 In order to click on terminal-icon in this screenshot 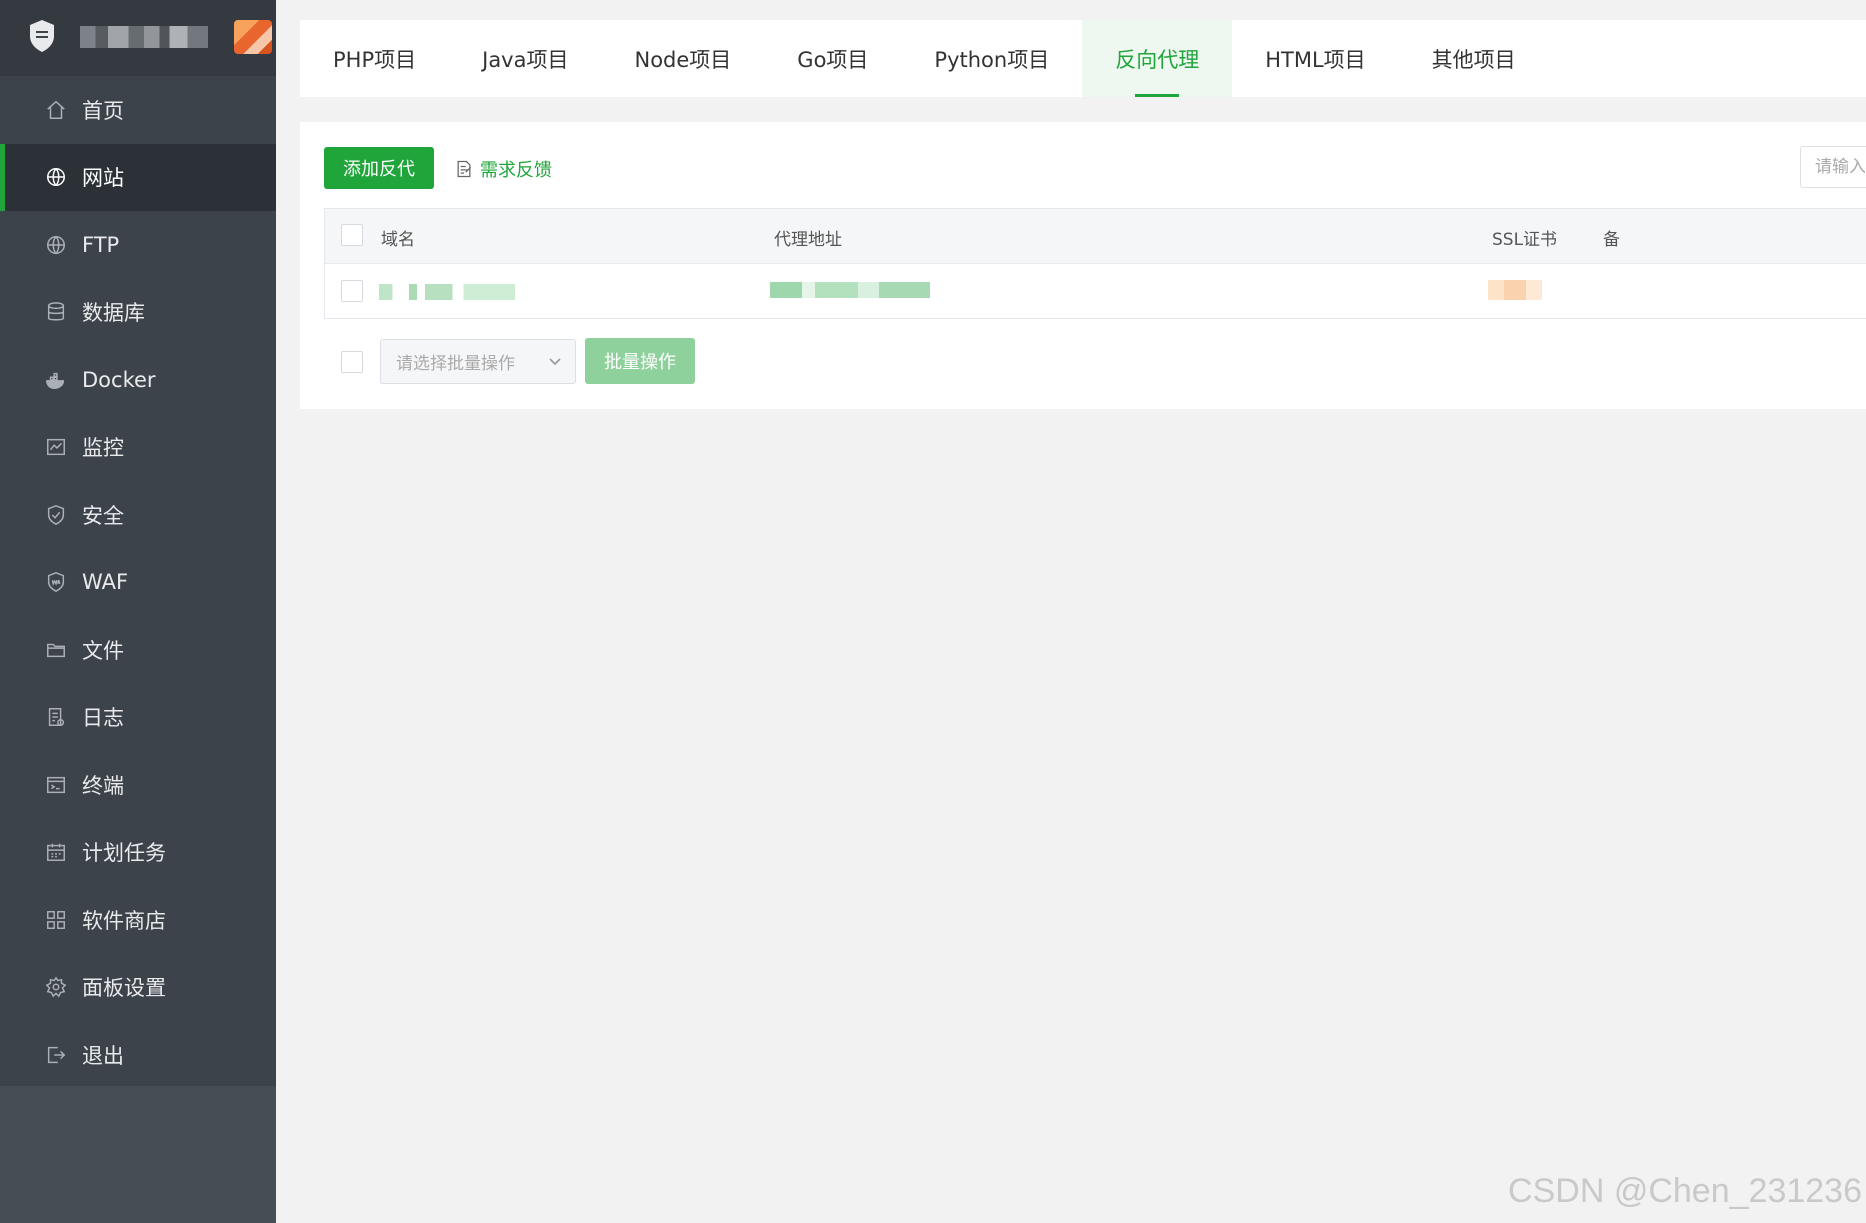, I will do `click(56, 785)`.